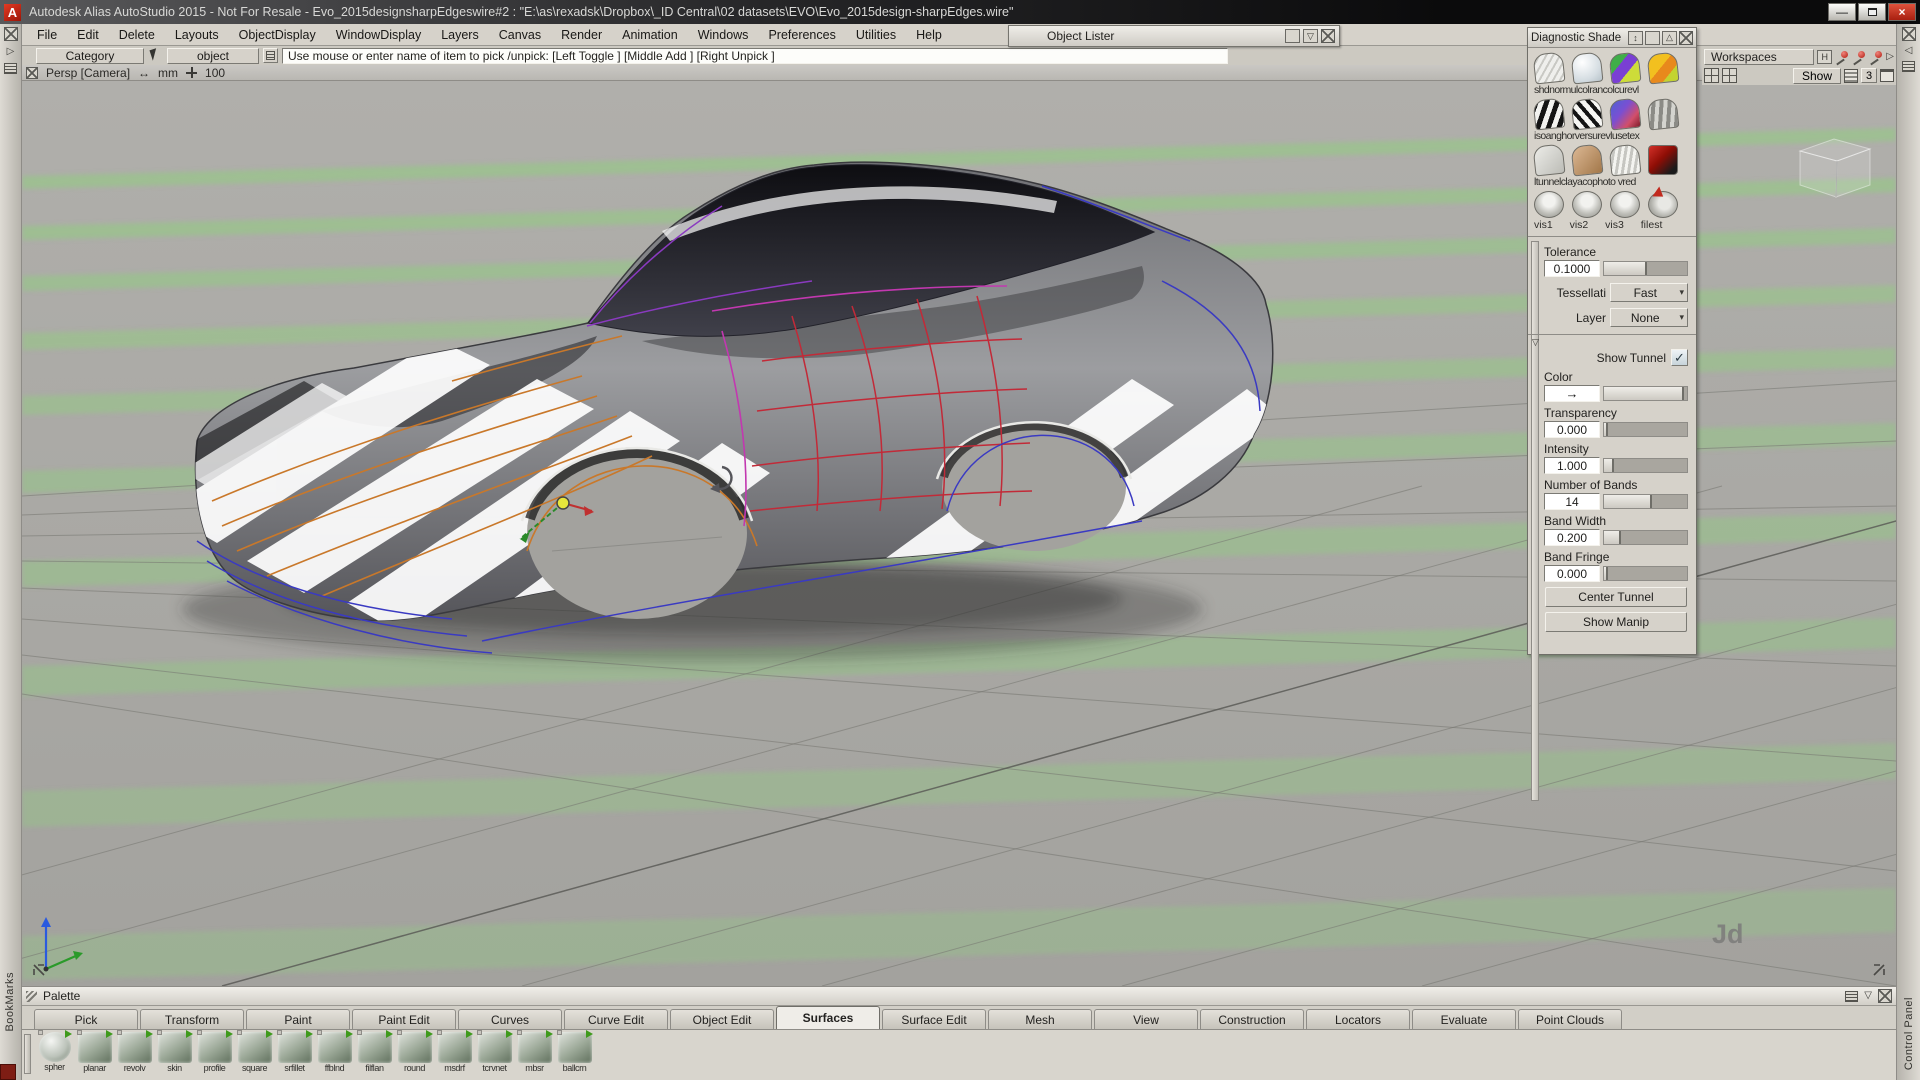  What do you see at coordinates (1635, 37) in the screenshot?
I see `diag-dock-icon: ↕` at bounding box center [1635, 37].